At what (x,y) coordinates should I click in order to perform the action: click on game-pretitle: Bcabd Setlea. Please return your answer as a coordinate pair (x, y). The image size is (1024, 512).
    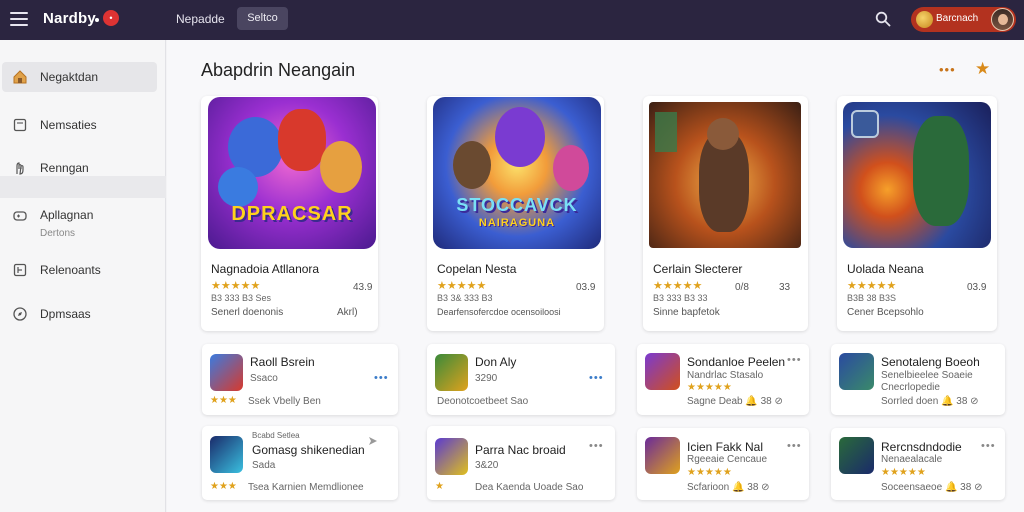
    Looking at the image, I should click on (276, 435).